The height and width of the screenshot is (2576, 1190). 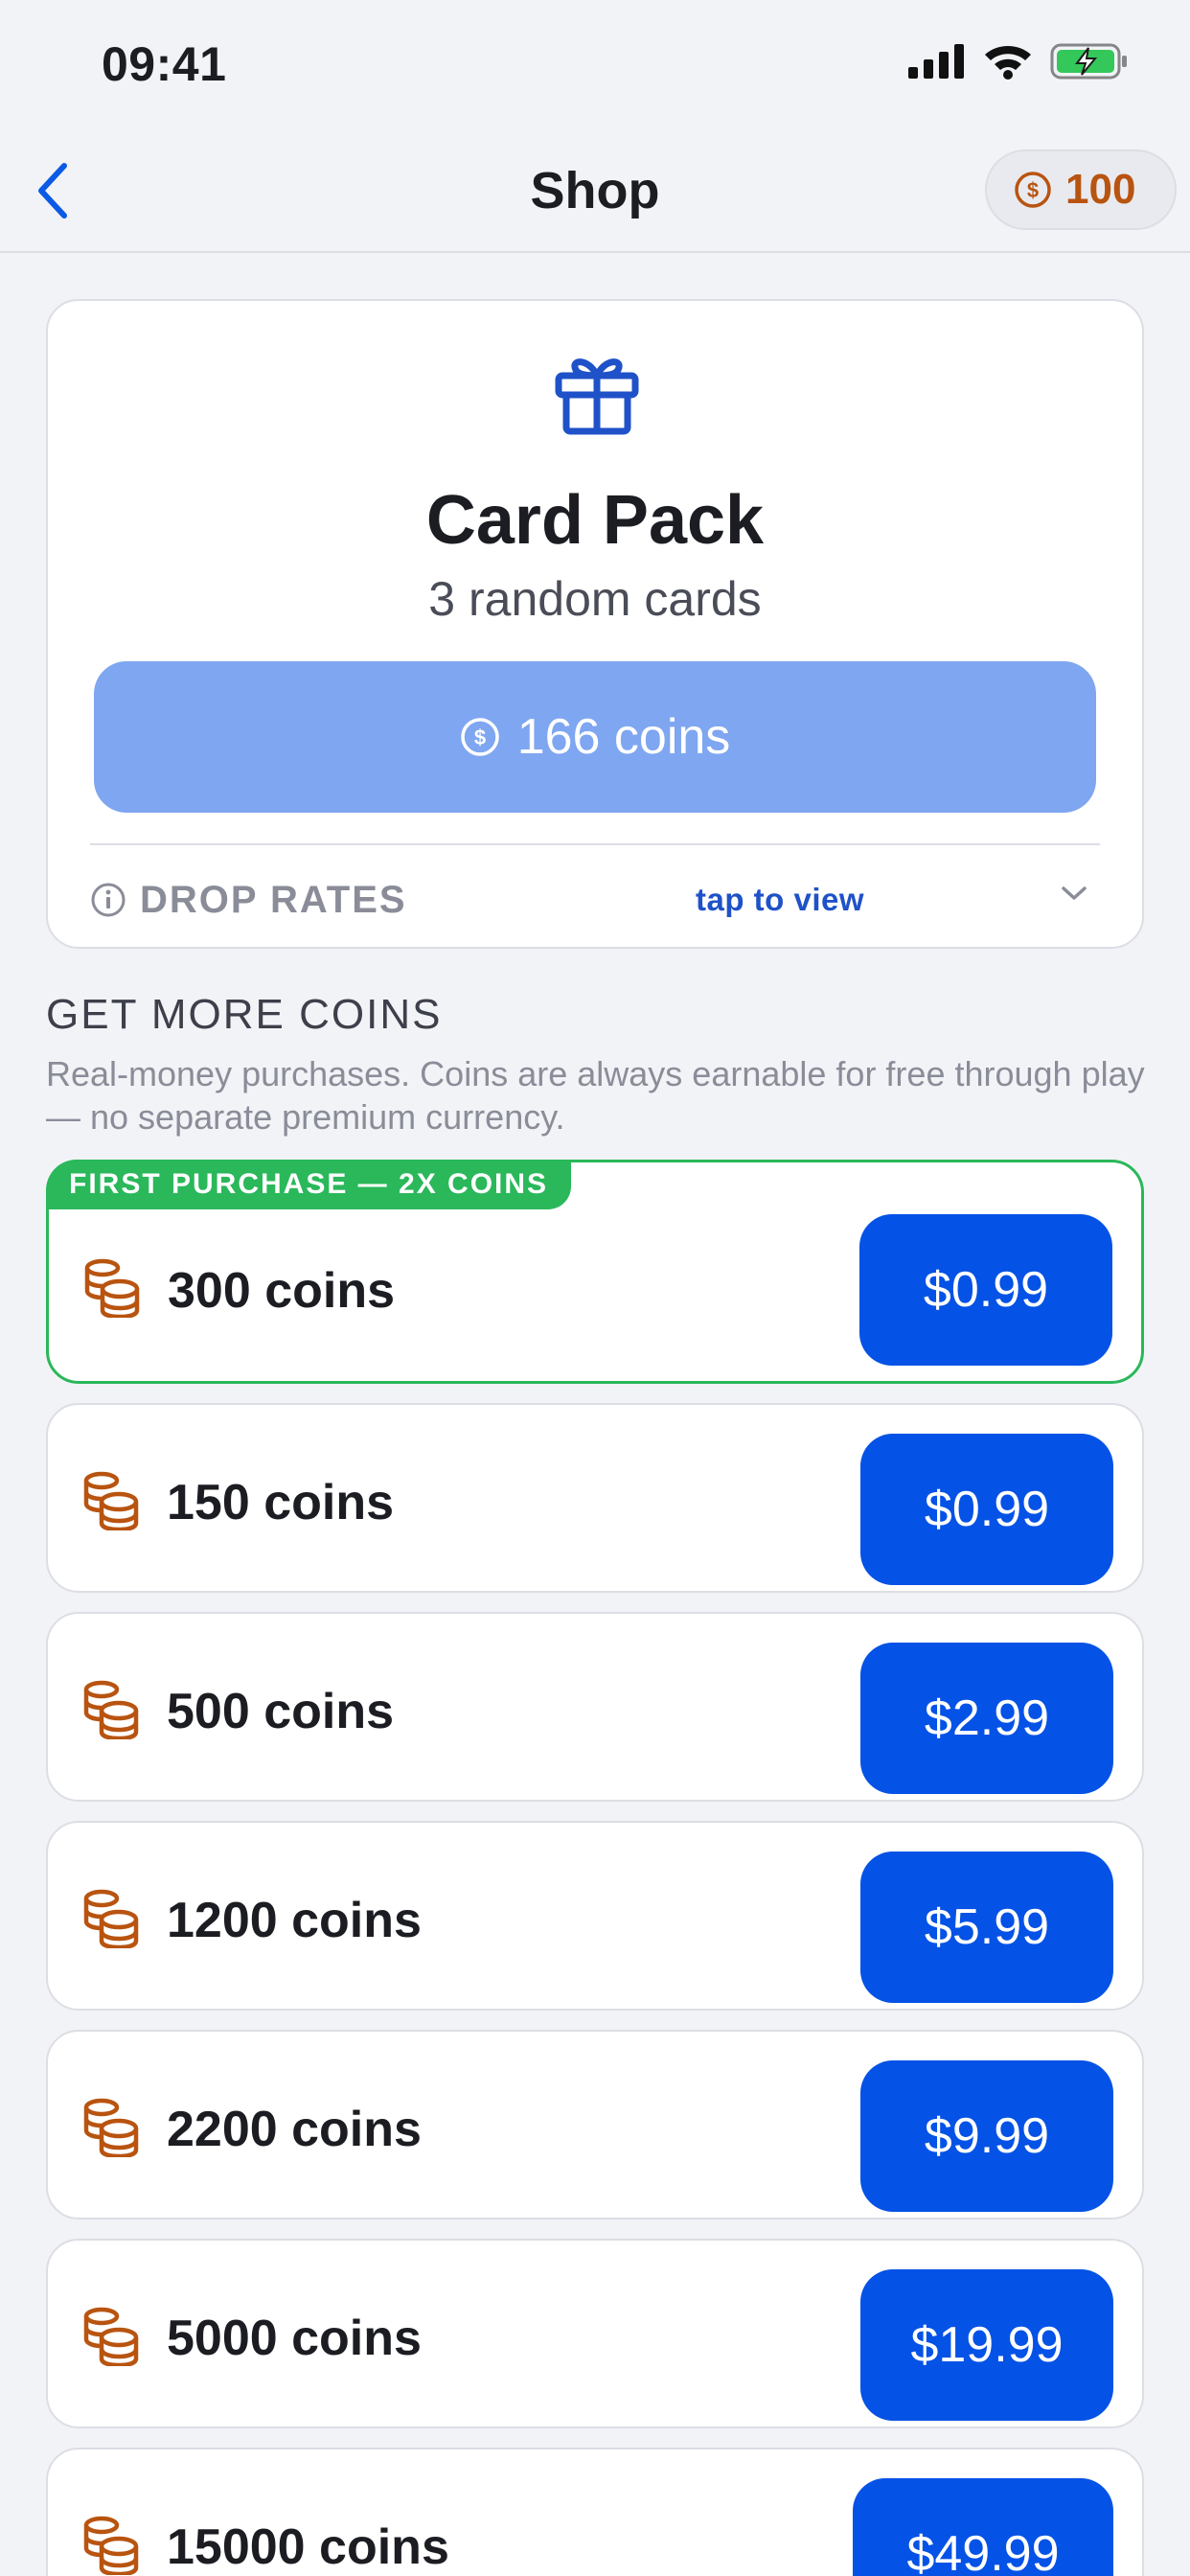 I want to click on signal-icon, so click(x=936, y=62).